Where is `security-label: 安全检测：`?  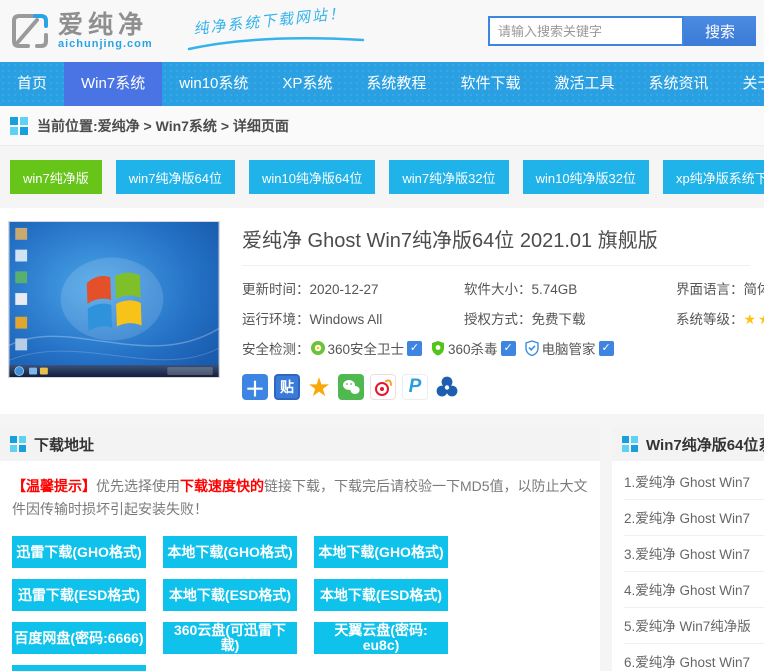 security-label: 安全检测： is located at coordinates (276, 349).